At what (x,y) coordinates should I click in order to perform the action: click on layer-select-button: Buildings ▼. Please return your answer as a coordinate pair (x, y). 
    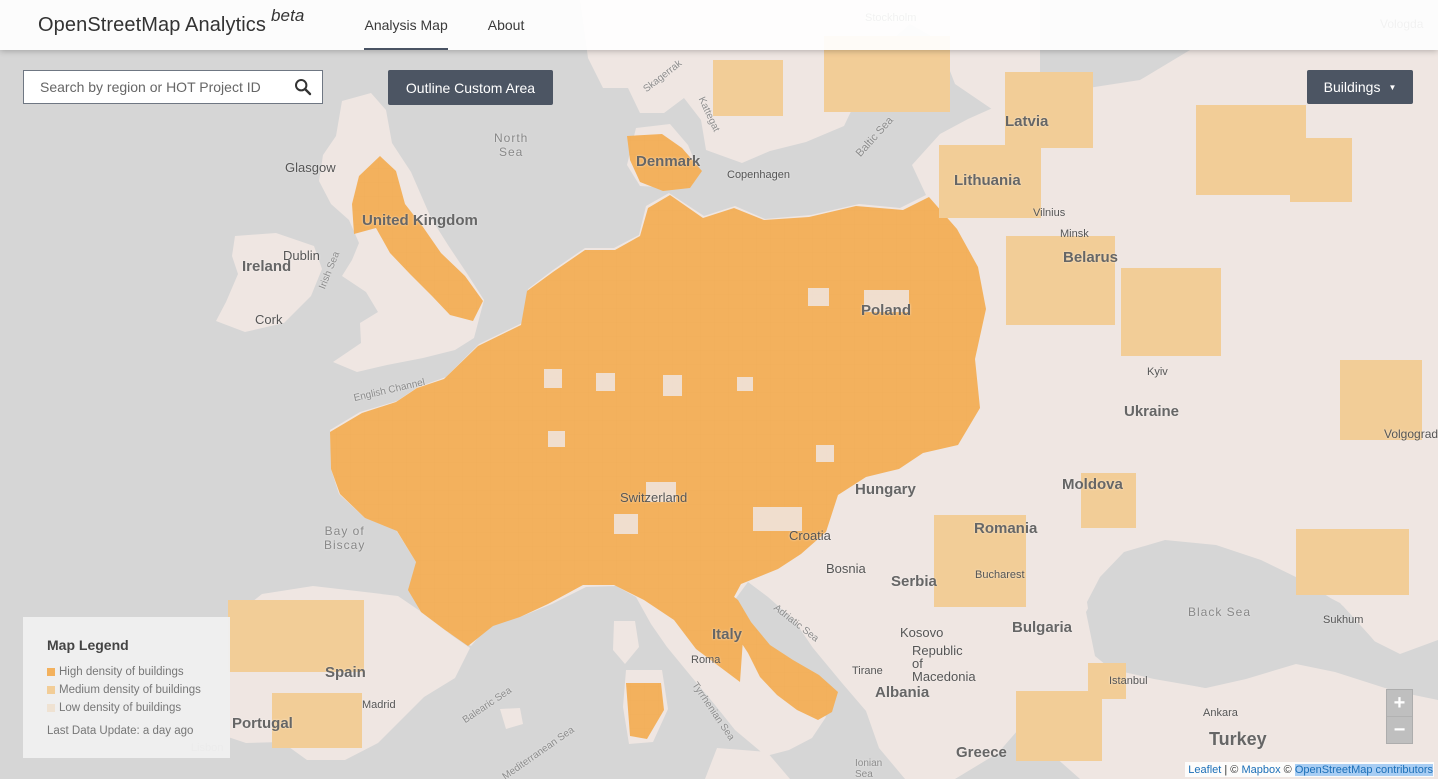
    Looking at the image, I should click on (1360, 87).